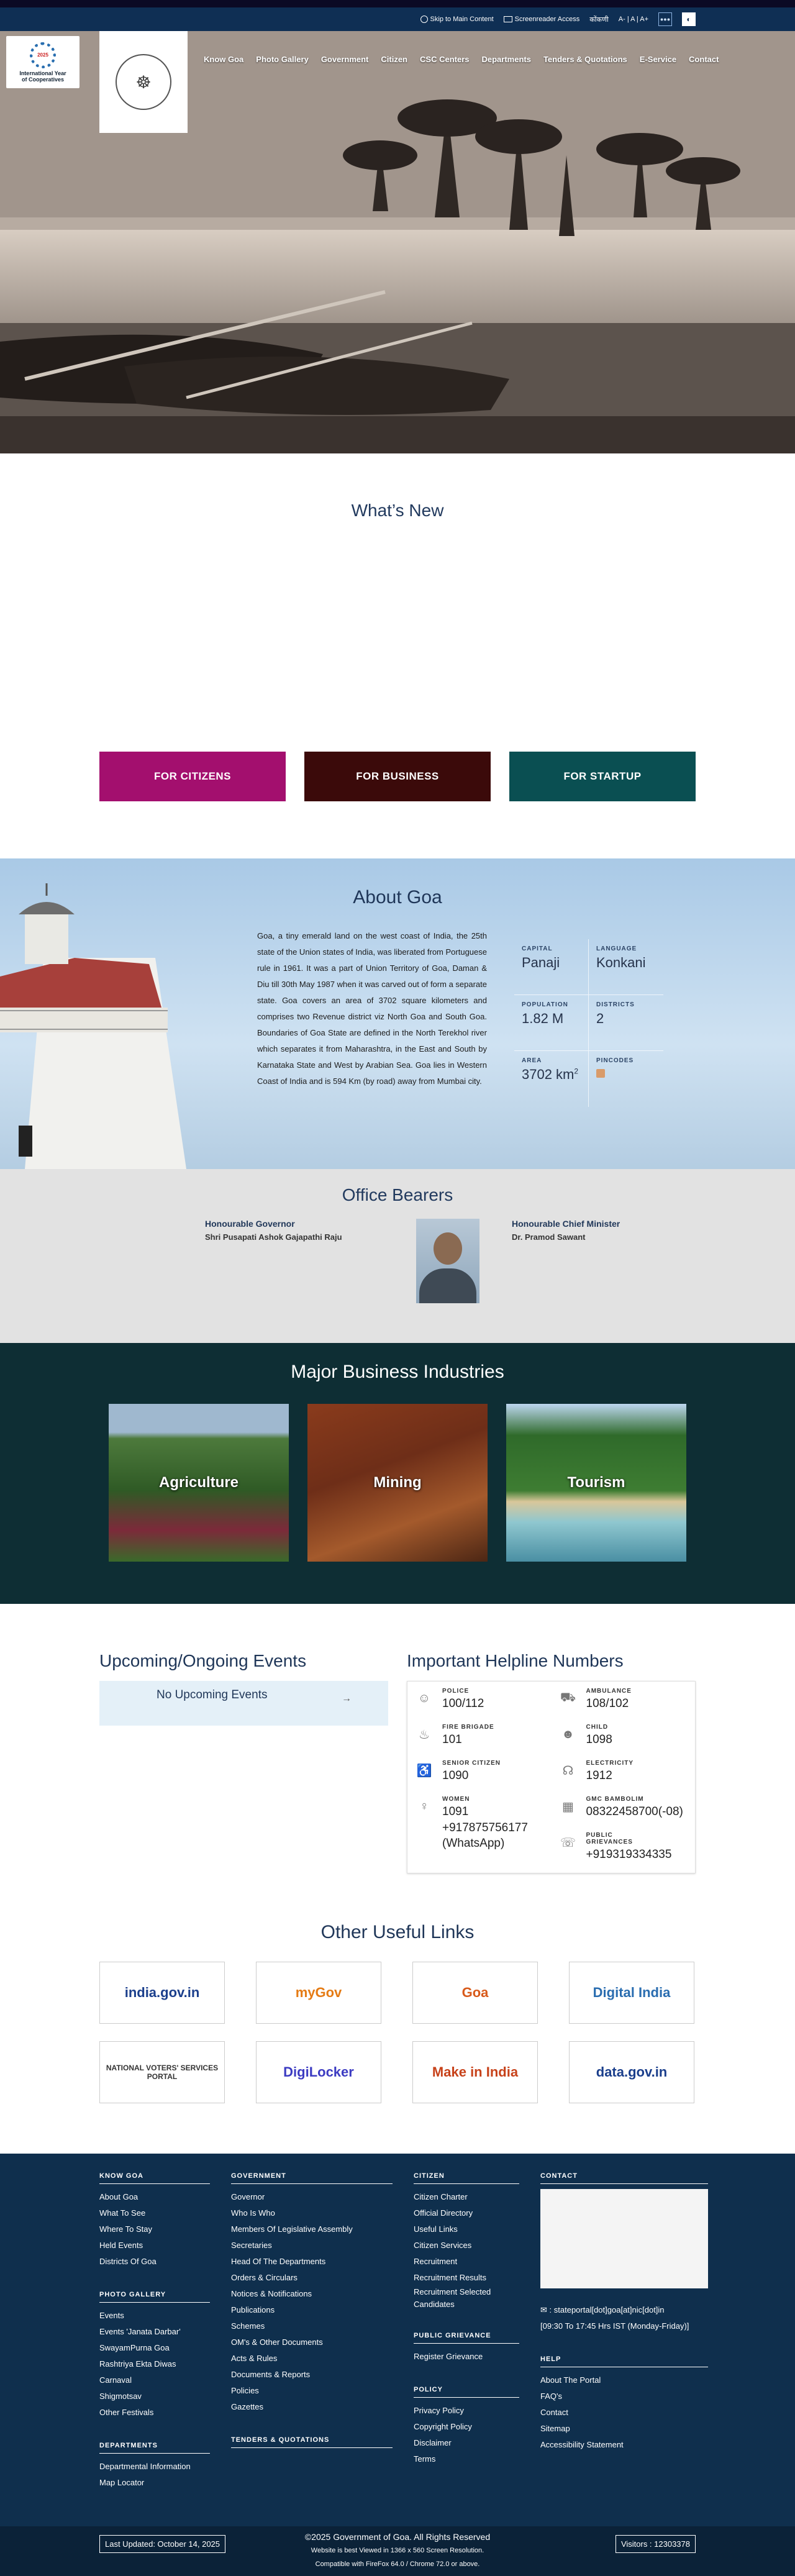  Describe the element at coordinates (466, 2213) in the screenshot. I see `footer-link: Official Directory` at that location.